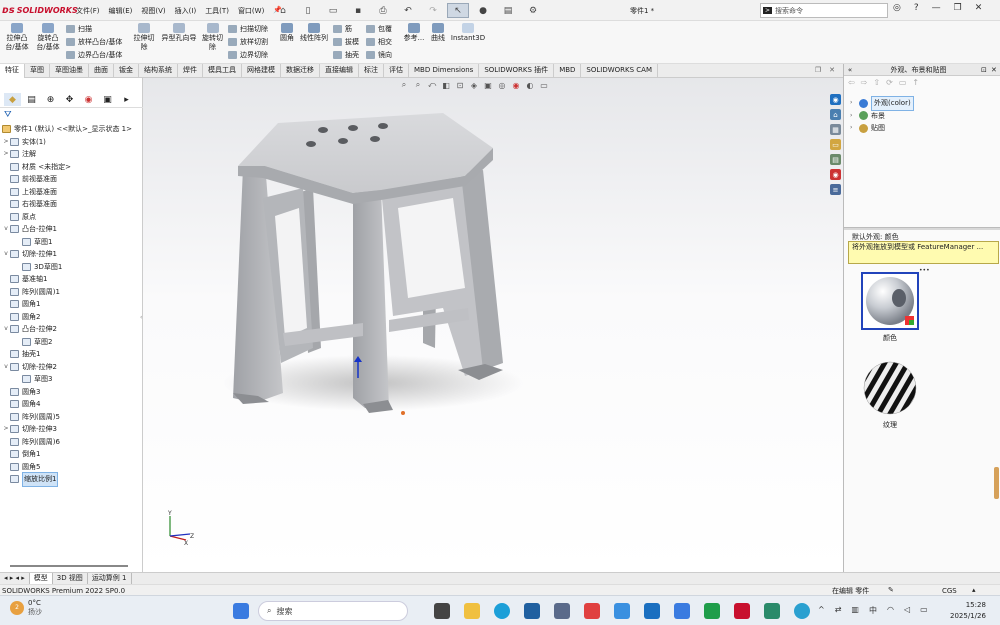  I want to click on store-icon, so click(532, 611).